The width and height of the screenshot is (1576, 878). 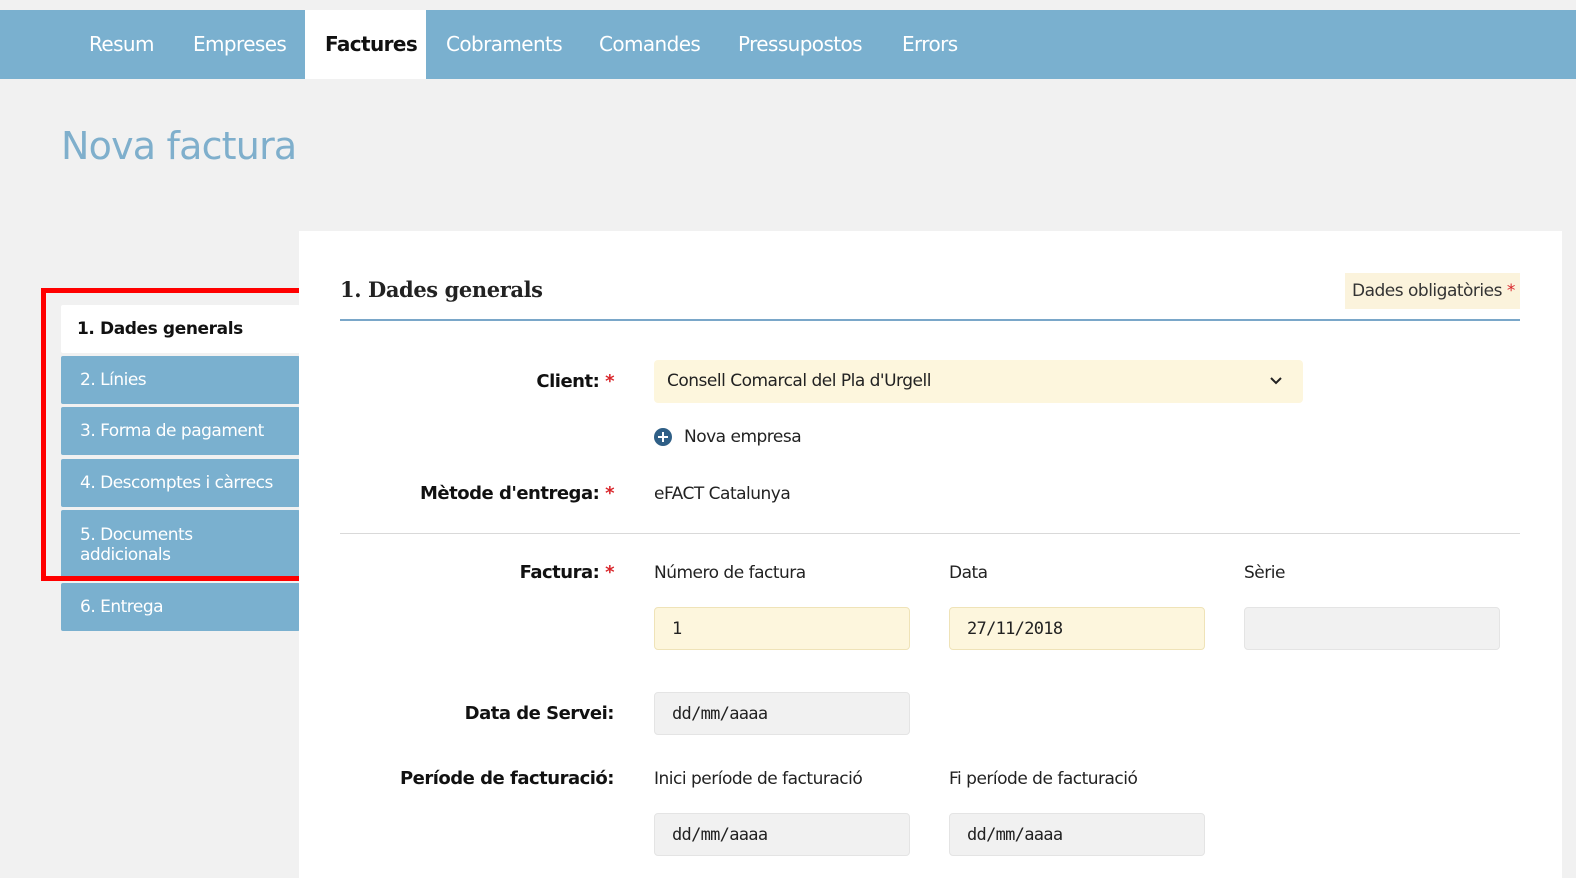 I want to click on invoice-label: Factura: *, so click(x=567, y=572).